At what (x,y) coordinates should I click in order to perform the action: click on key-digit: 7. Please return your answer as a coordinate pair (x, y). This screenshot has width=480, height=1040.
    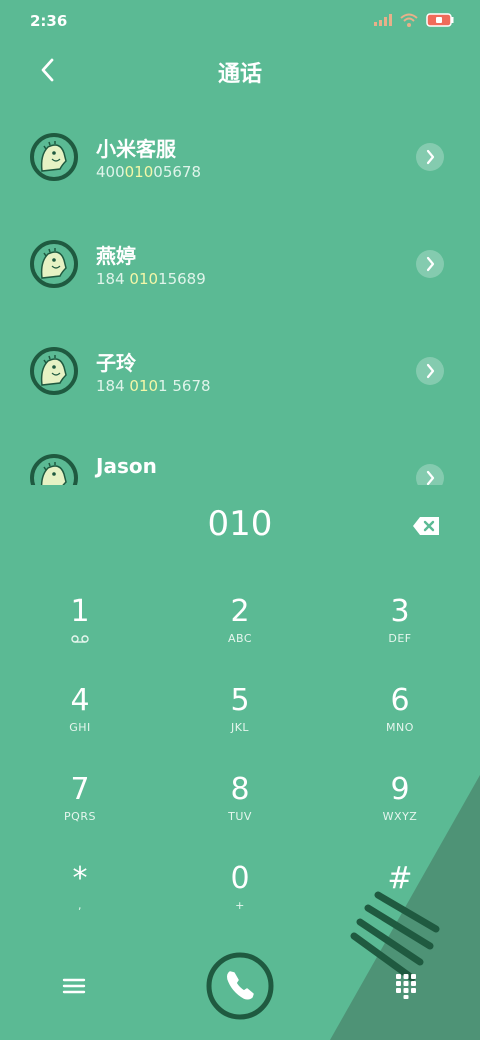
    Looking at the image, I should click on (80, 789).